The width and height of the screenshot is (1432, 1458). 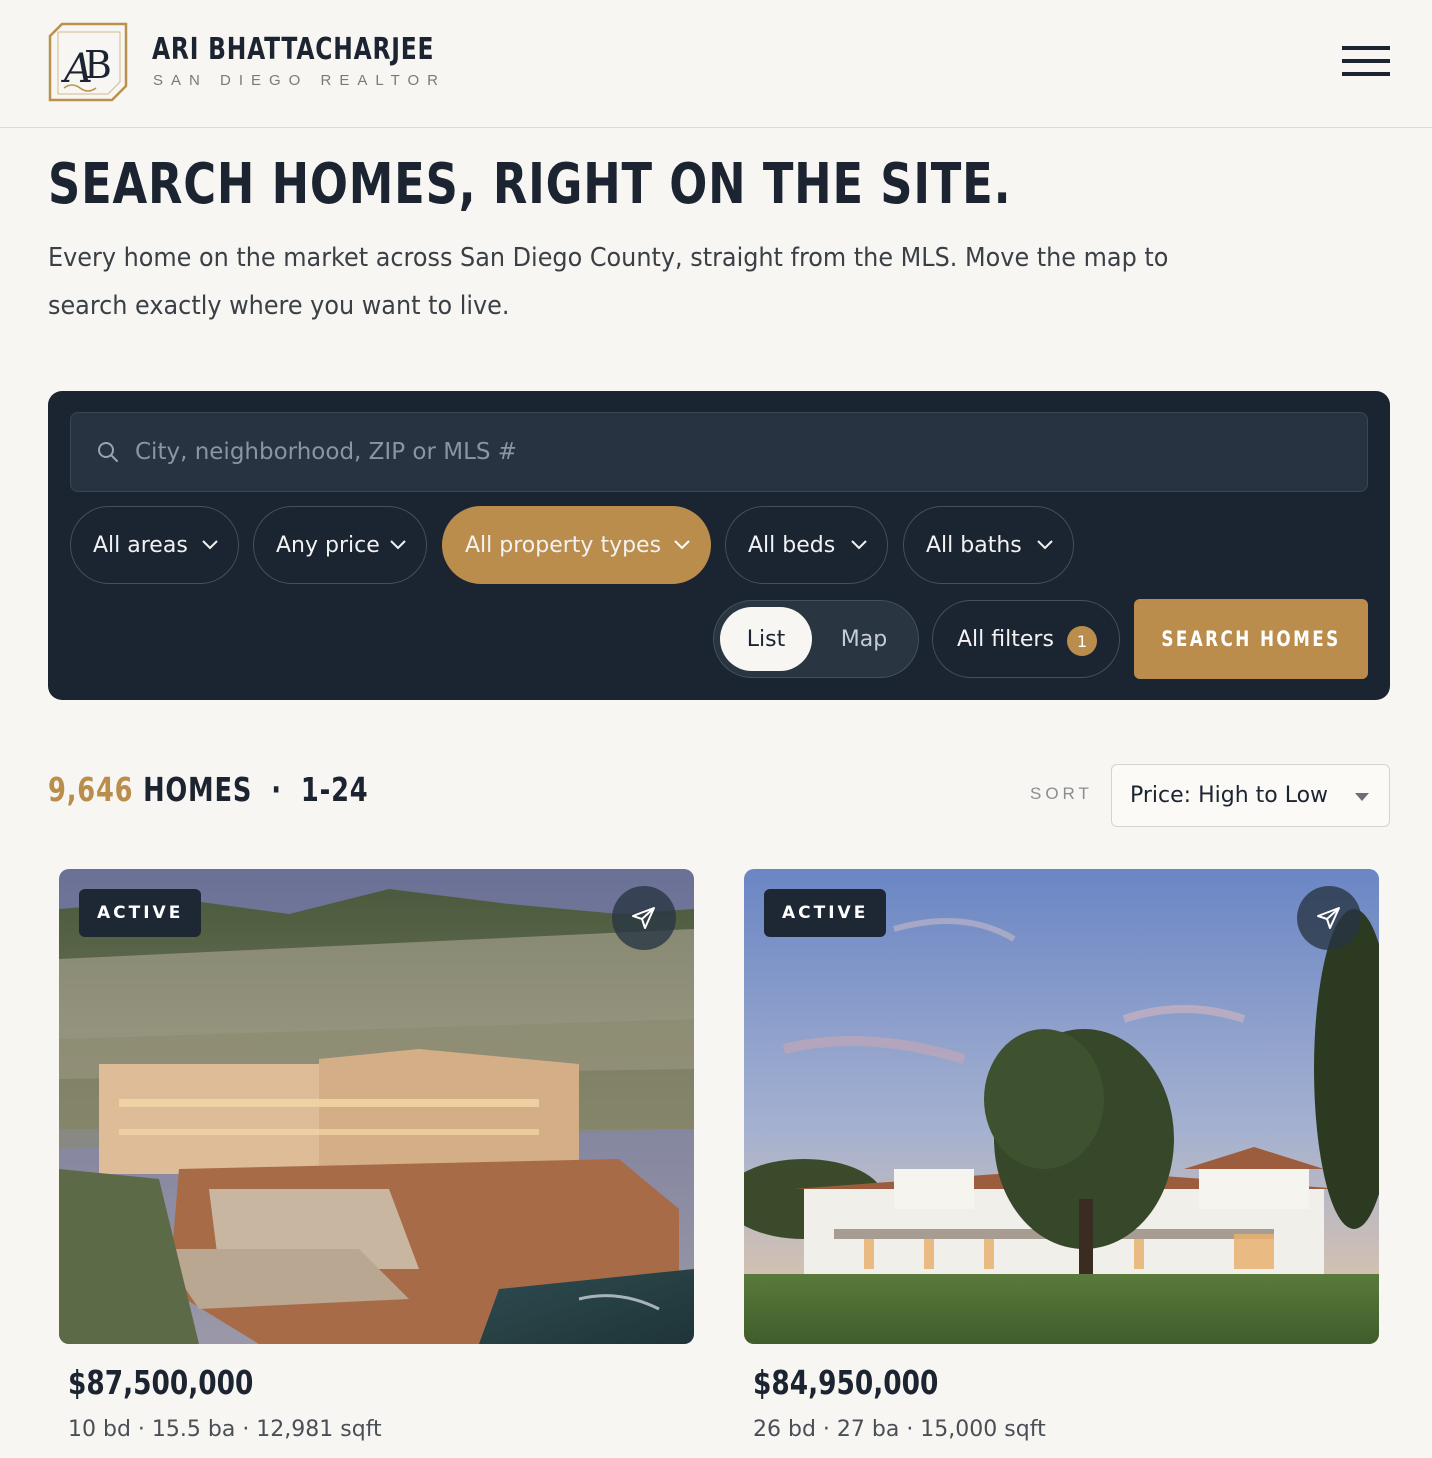 What do you see at coordinates (816, 639) in the screenshot?
I see `view-toggle: List Map` at bounding box center [816, 639].